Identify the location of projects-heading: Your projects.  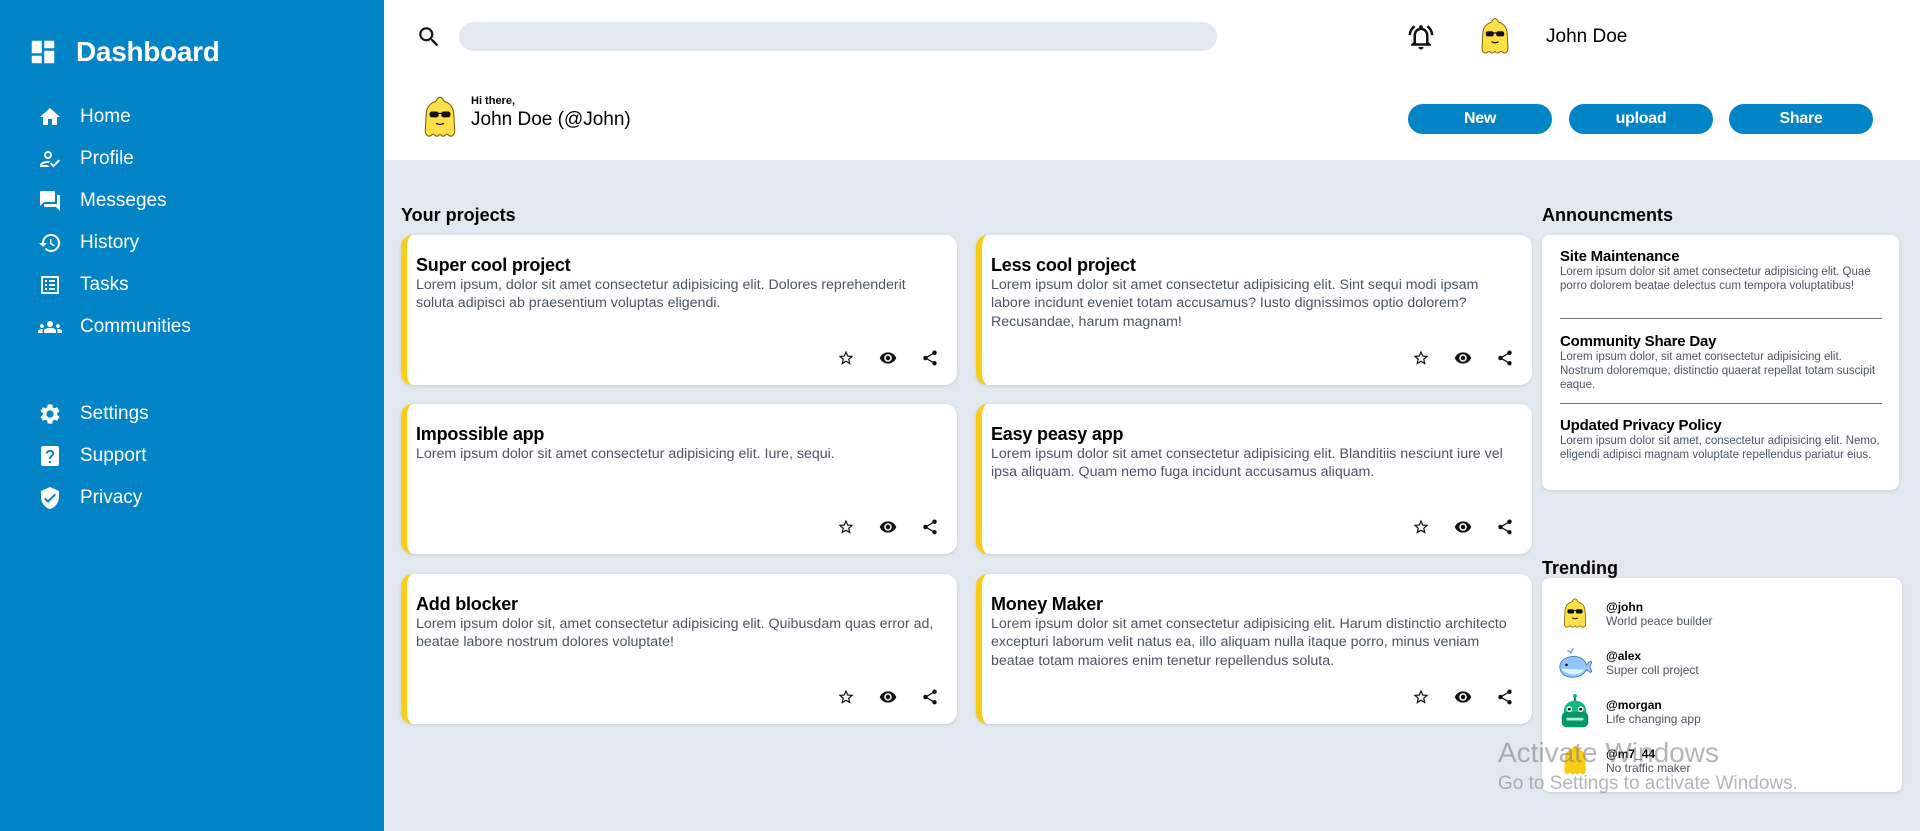
(458, 215).